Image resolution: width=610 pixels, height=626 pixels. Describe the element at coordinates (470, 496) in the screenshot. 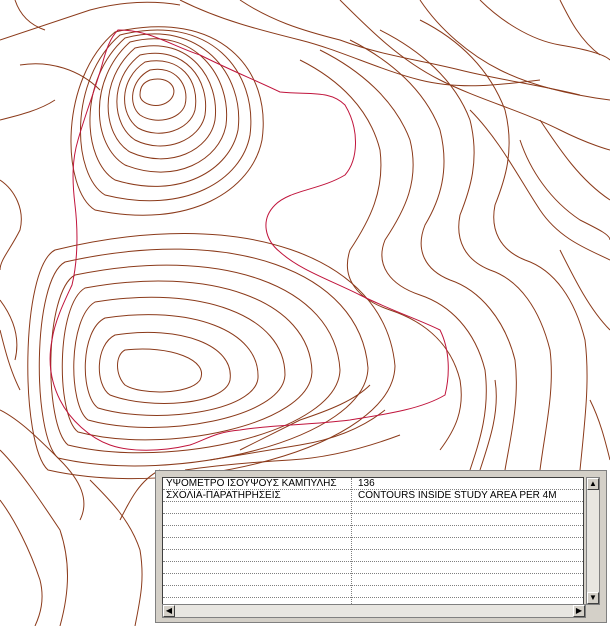

I see `field-value: CONTOURS INSIDE STUDY AREA PER 4M` at that location.